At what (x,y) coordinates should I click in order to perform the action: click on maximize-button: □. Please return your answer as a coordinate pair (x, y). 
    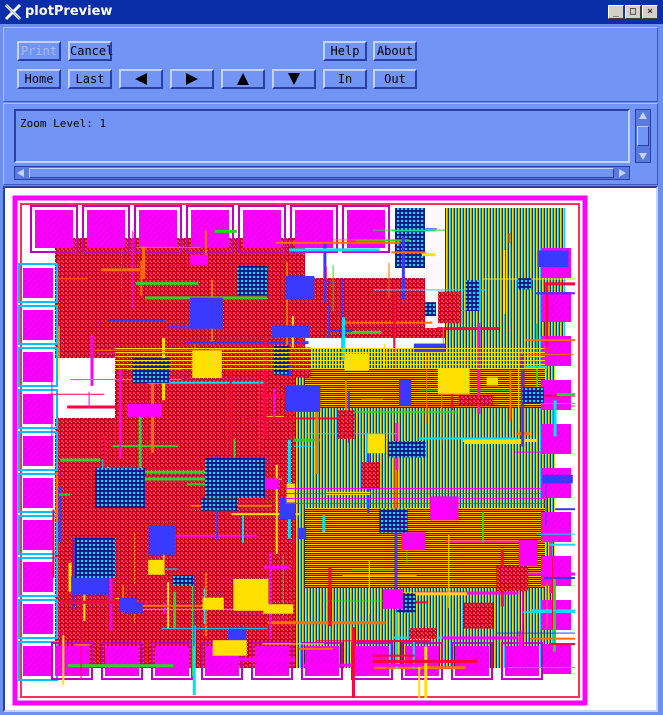
    Looking at the image, I should click on (633, 12).